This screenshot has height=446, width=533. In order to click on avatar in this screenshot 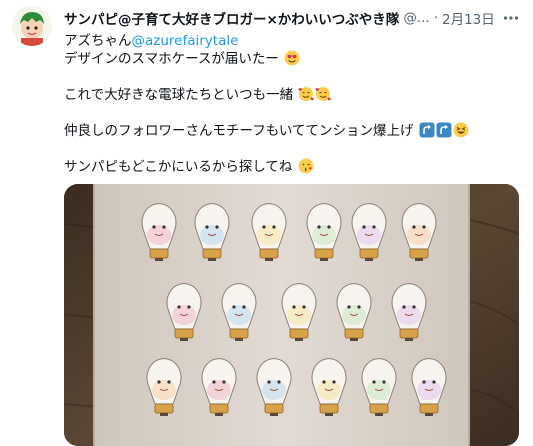, I will do `click(32, 26)`.